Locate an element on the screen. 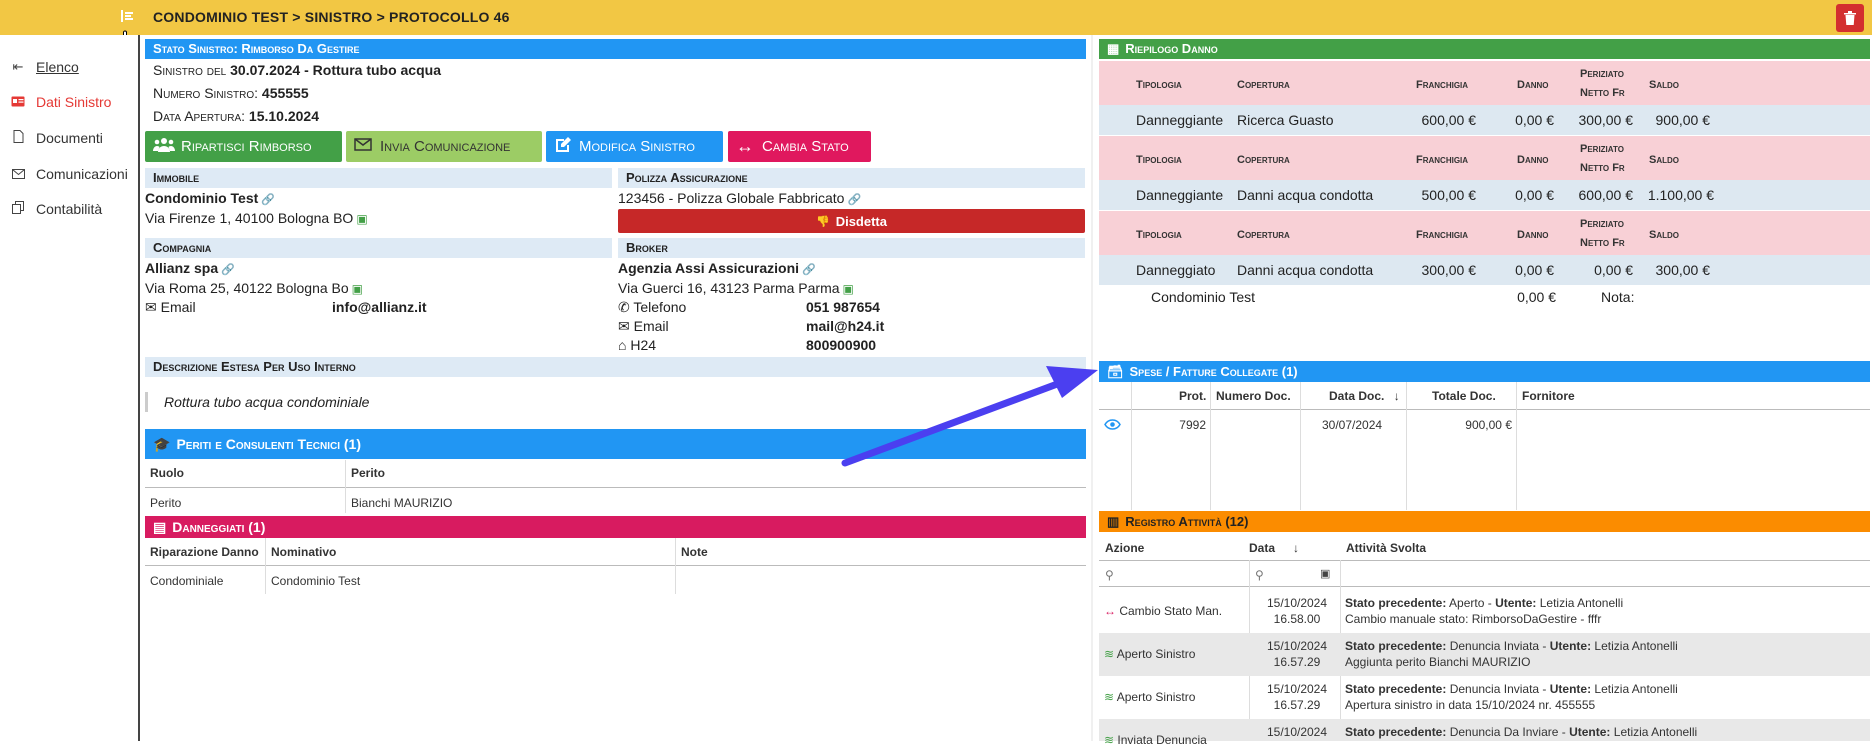 The width and height of the screenshot is (1872, 748). disdetta-button: 👎 Disdetta is located at coordinates (851, 221).